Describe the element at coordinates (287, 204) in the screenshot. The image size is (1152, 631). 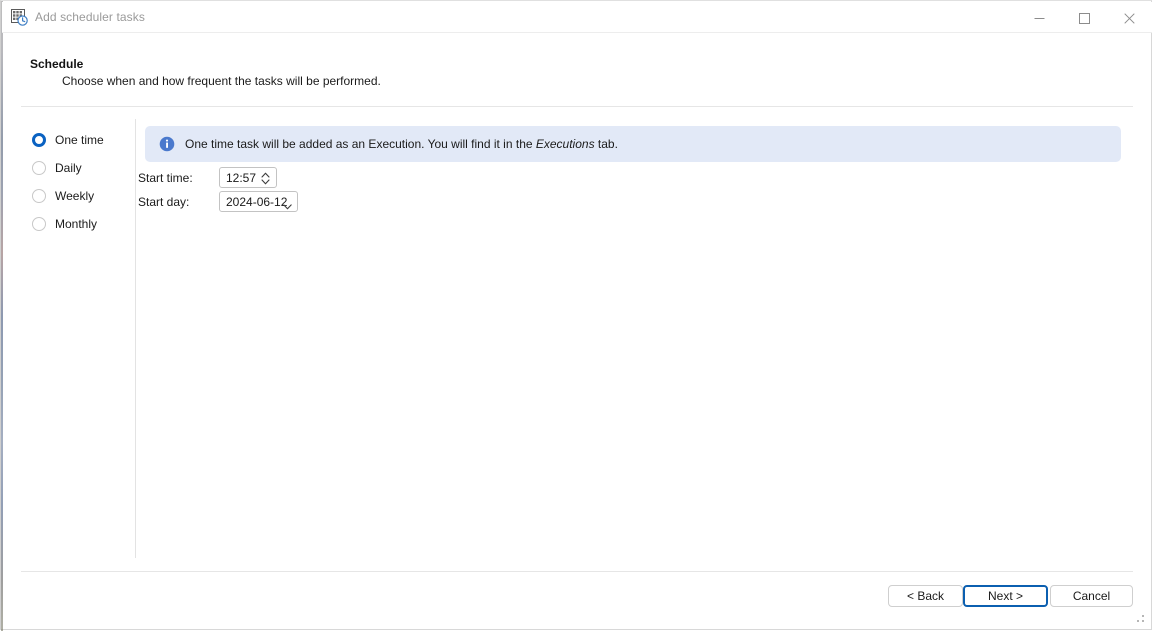
I see `chevron-down-icon` at that location.